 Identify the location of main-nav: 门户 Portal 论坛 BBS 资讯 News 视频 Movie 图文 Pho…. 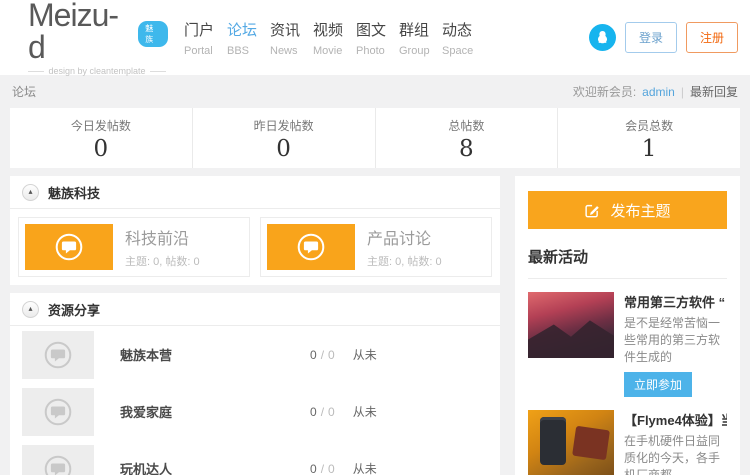
(334, 38).